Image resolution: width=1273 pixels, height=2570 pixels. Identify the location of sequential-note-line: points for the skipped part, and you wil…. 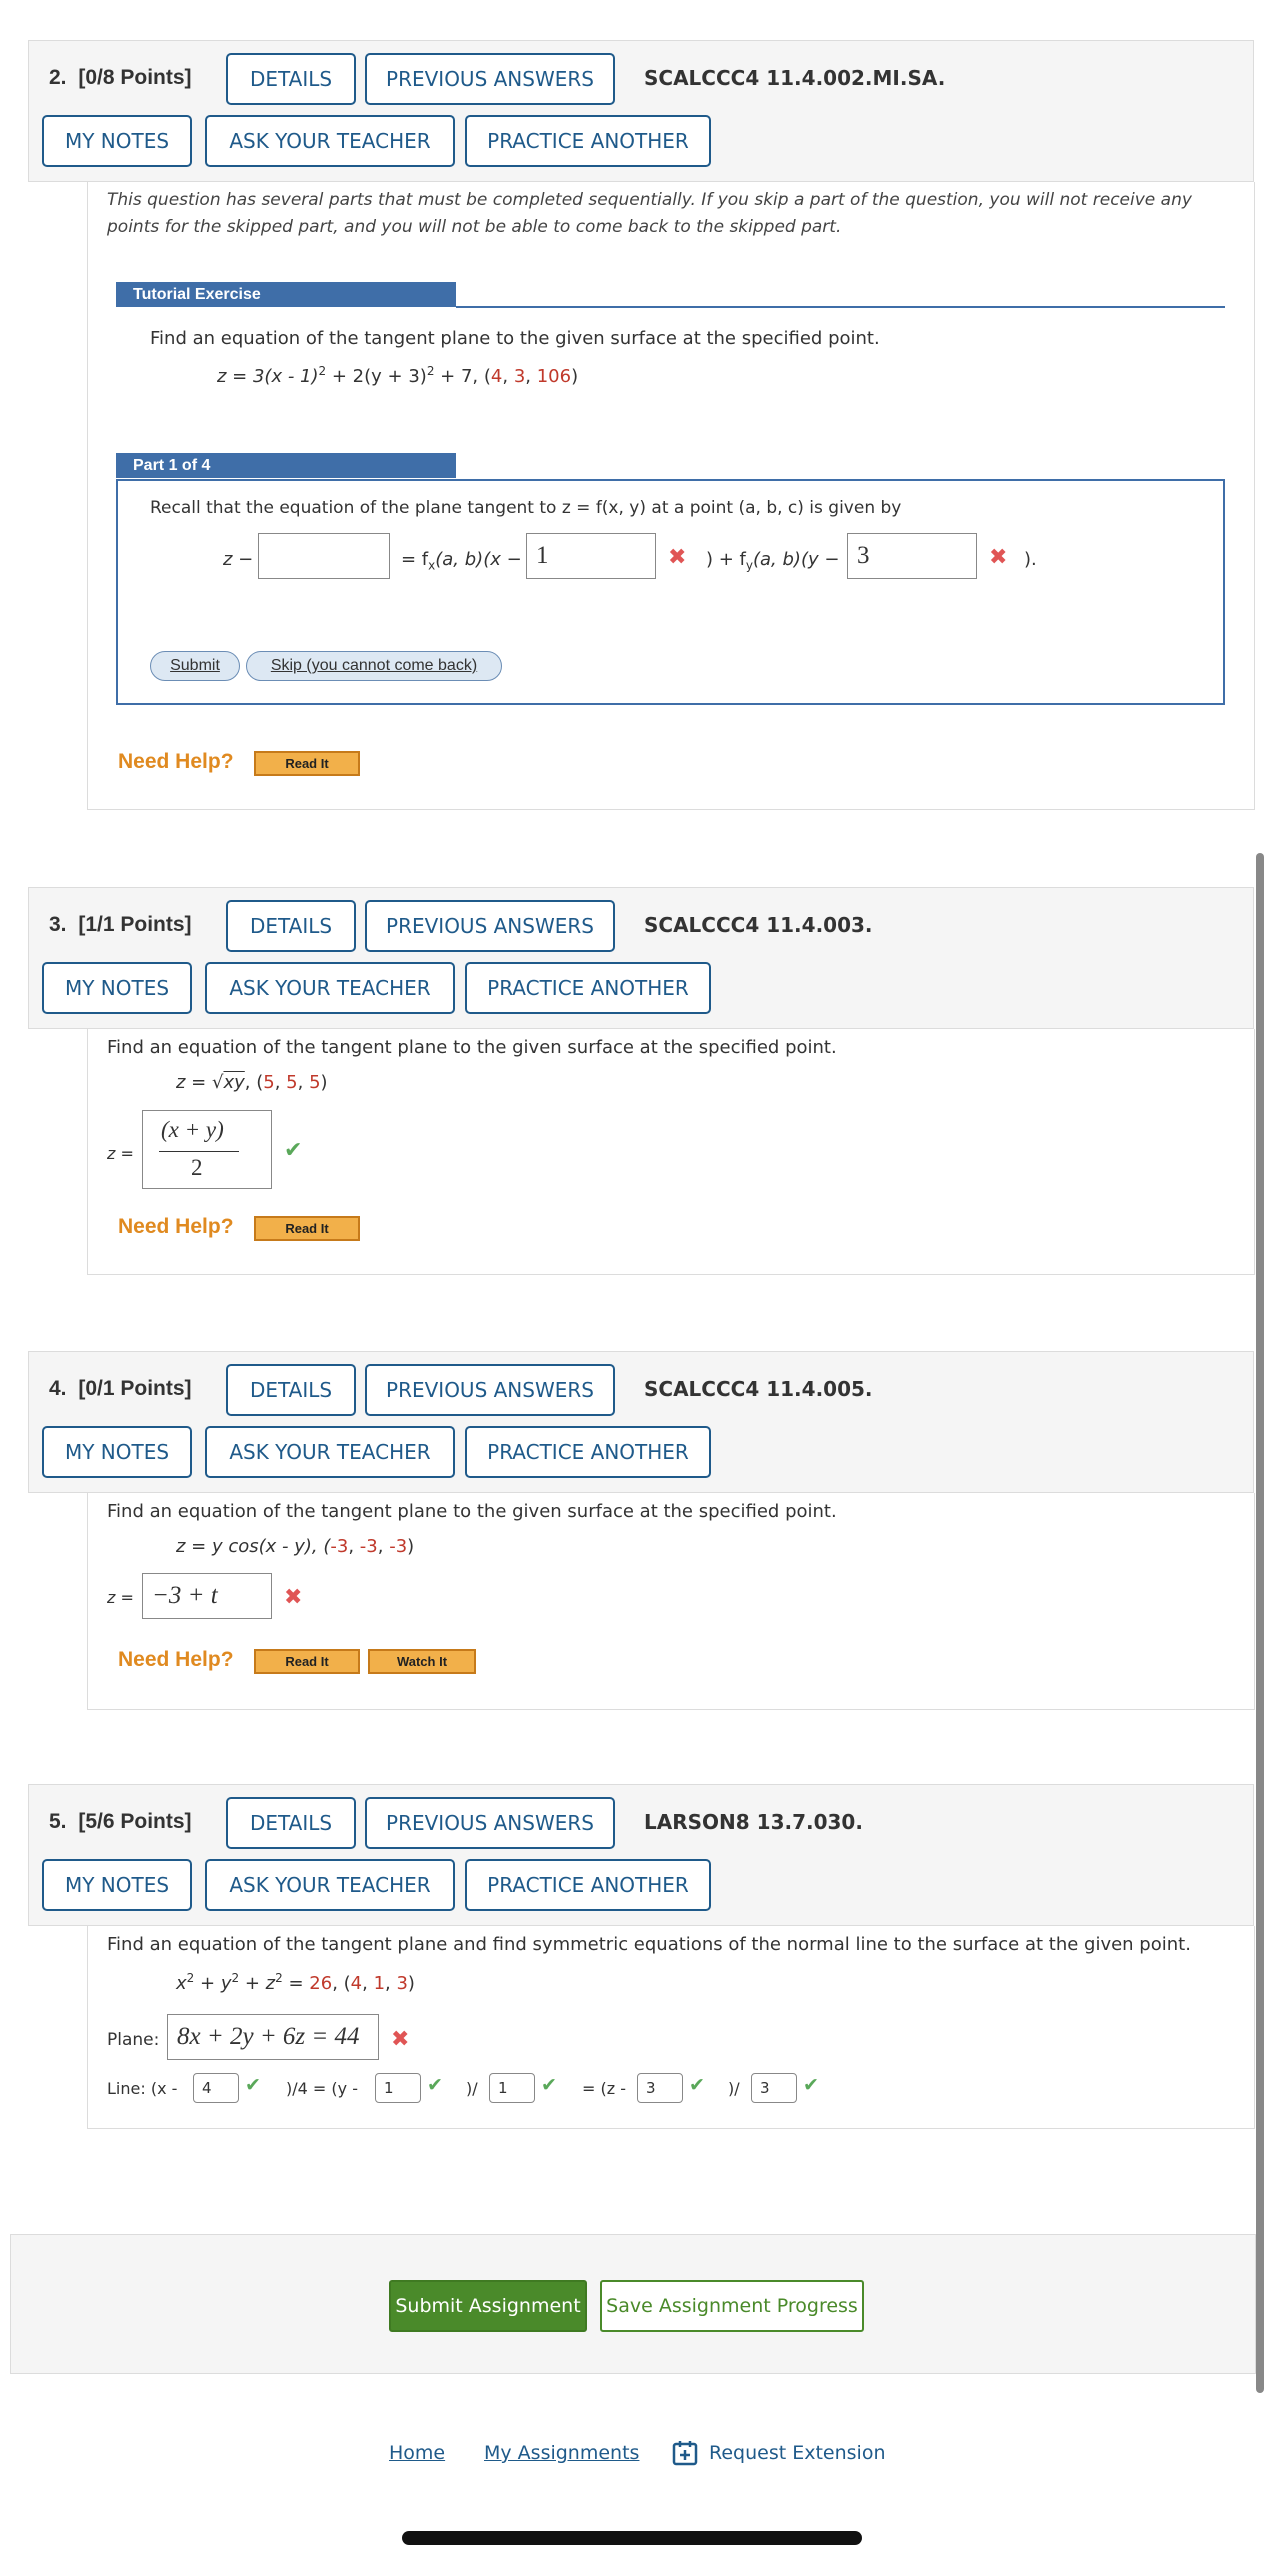
(474, 227).